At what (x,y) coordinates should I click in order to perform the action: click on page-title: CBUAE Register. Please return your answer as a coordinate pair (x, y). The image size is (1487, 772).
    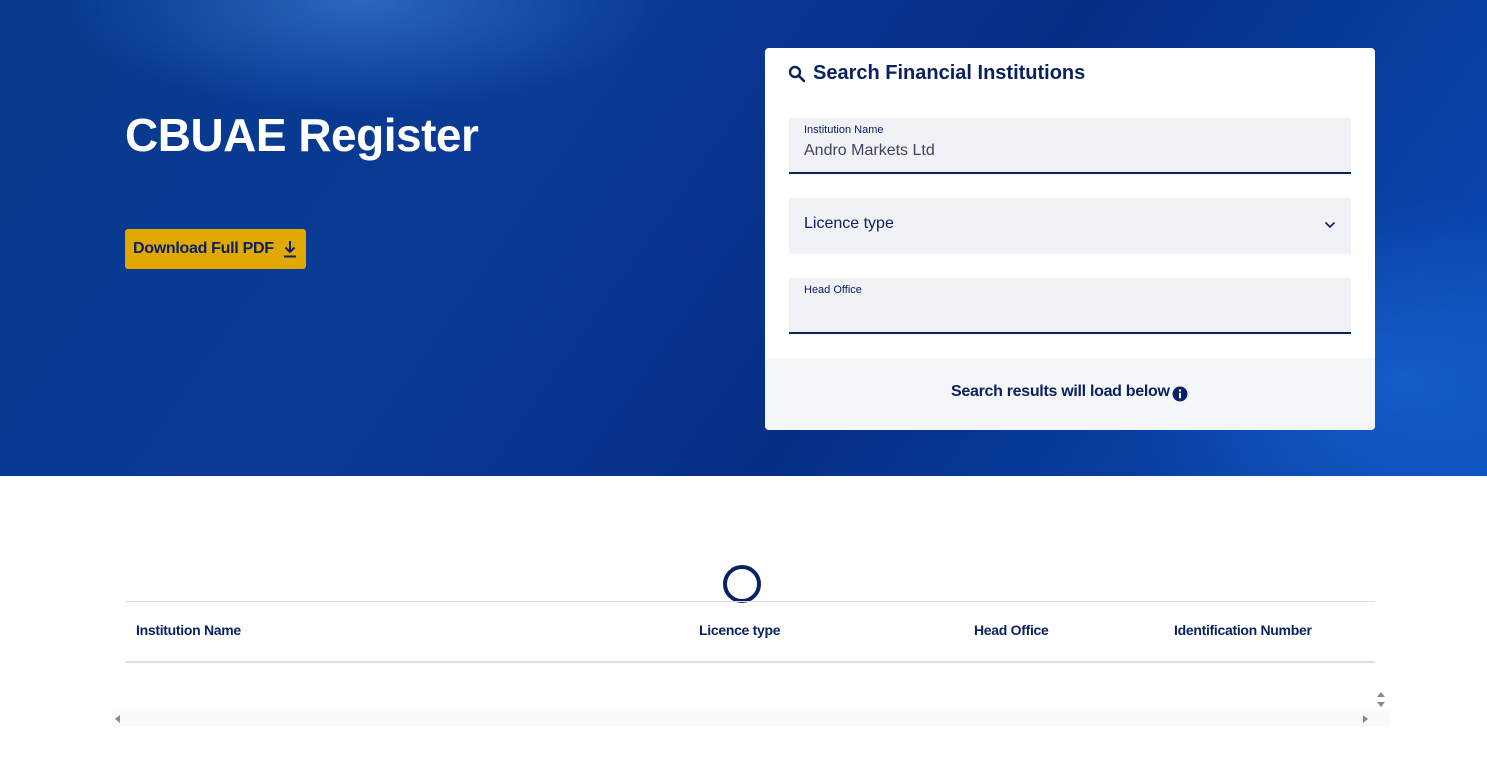
    Looking at the image, I should click on (302, 135).